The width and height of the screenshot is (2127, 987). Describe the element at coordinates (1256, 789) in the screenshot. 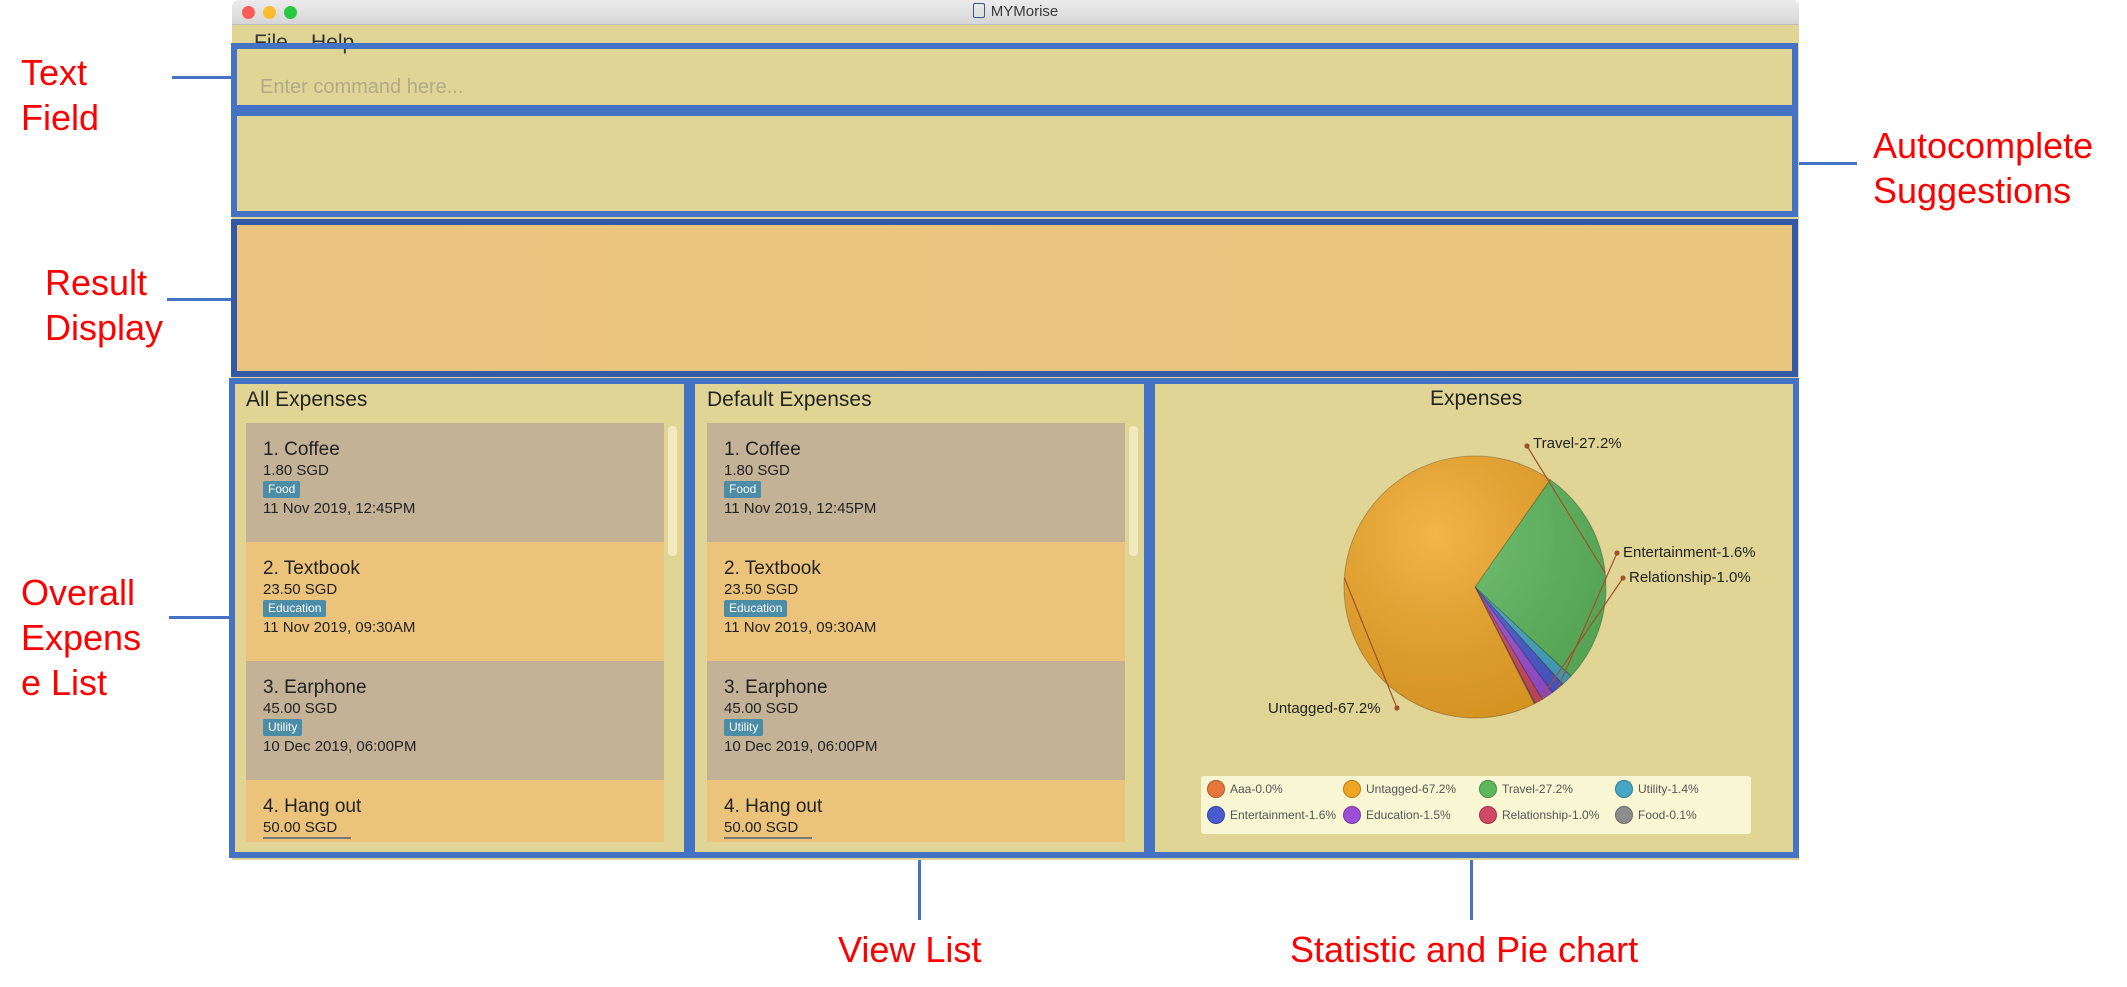

I see `legend-label: Aaa-0.0%` at that location.